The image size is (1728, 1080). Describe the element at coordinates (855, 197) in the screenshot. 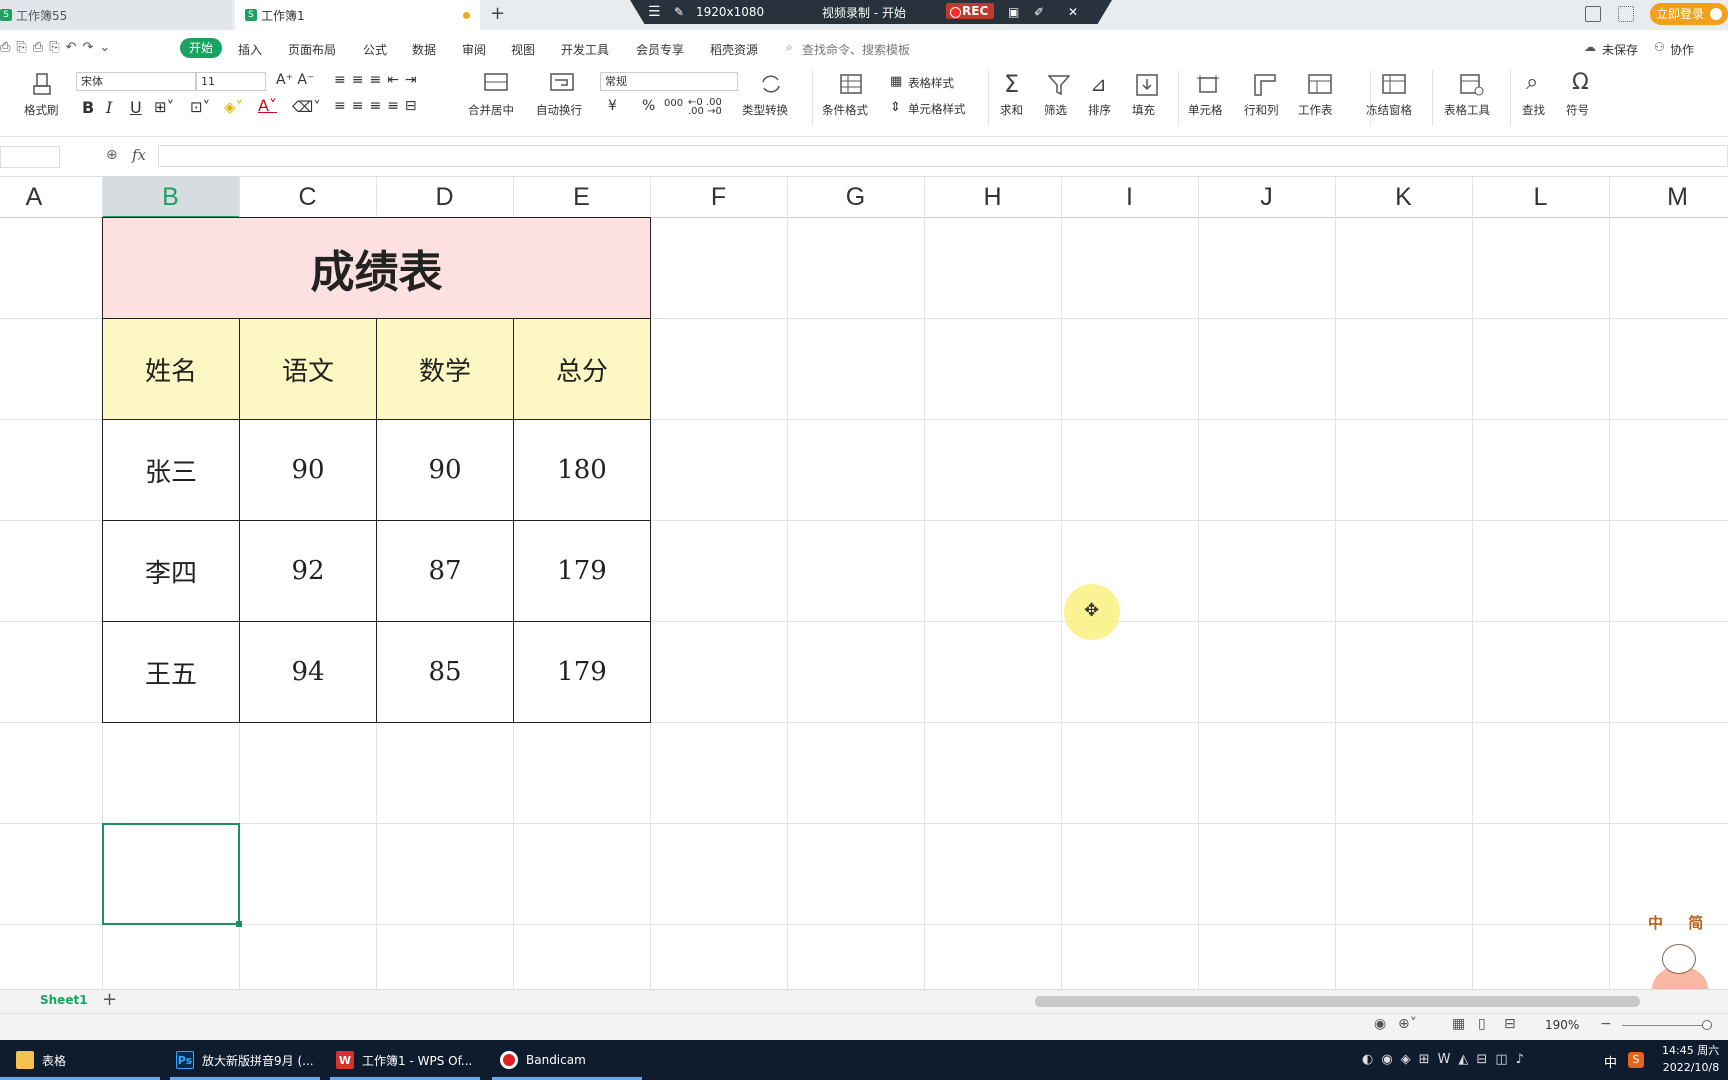

I see `column-header-g: G` at that location.